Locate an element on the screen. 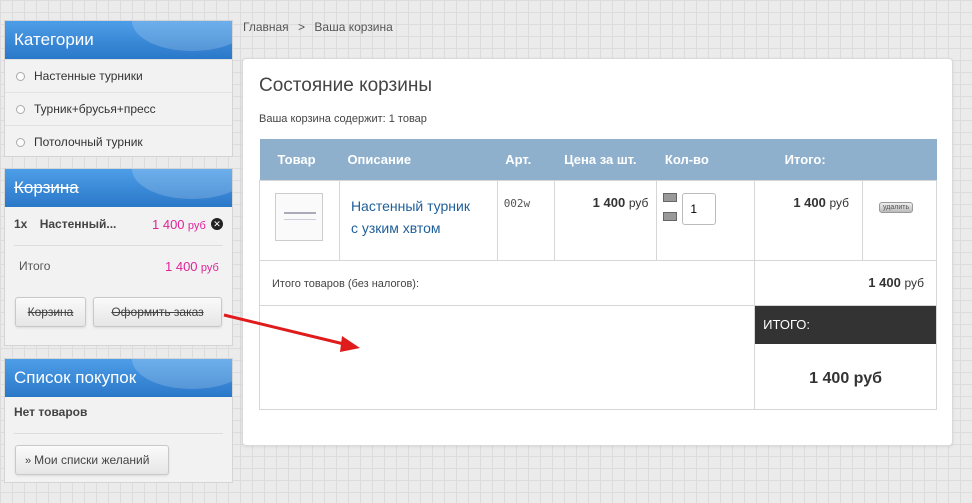 The image size is (972, 503). mini-cart-total-value: 1 400 is located at coordinates (181, 266).